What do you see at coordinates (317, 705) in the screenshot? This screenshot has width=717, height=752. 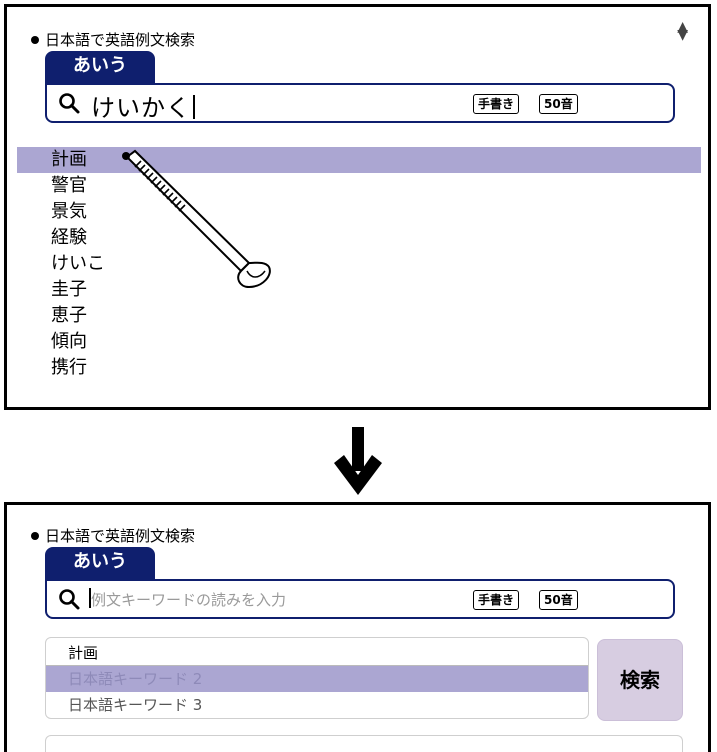 I see `keyword-item: 日本語キーワード 3` at bounding box center [317, 705].